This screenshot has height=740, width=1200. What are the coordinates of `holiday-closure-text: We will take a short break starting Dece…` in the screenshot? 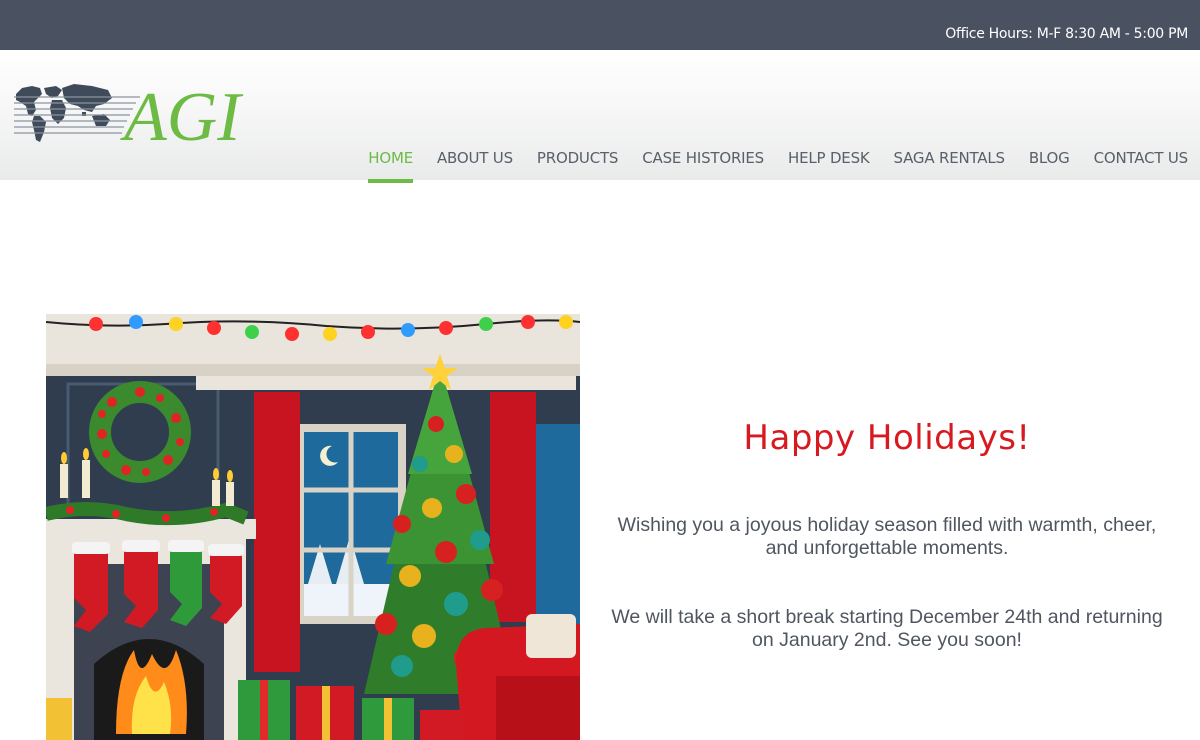 It's located at (887, 628).